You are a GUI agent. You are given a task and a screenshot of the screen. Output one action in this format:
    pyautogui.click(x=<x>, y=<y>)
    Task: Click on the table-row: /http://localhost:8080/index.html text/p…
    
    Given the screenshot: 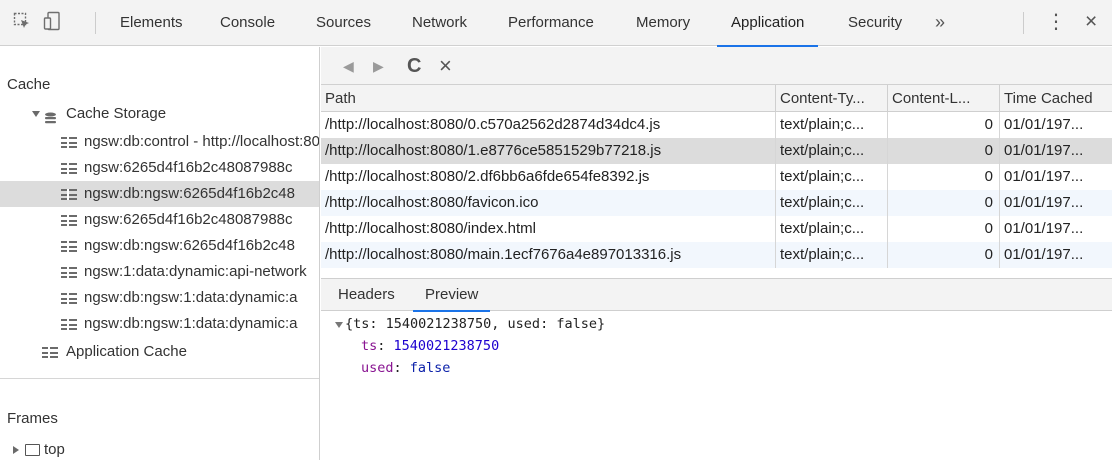 What is the action you would take?
    pyautogui.click(x=716, y=229)
    